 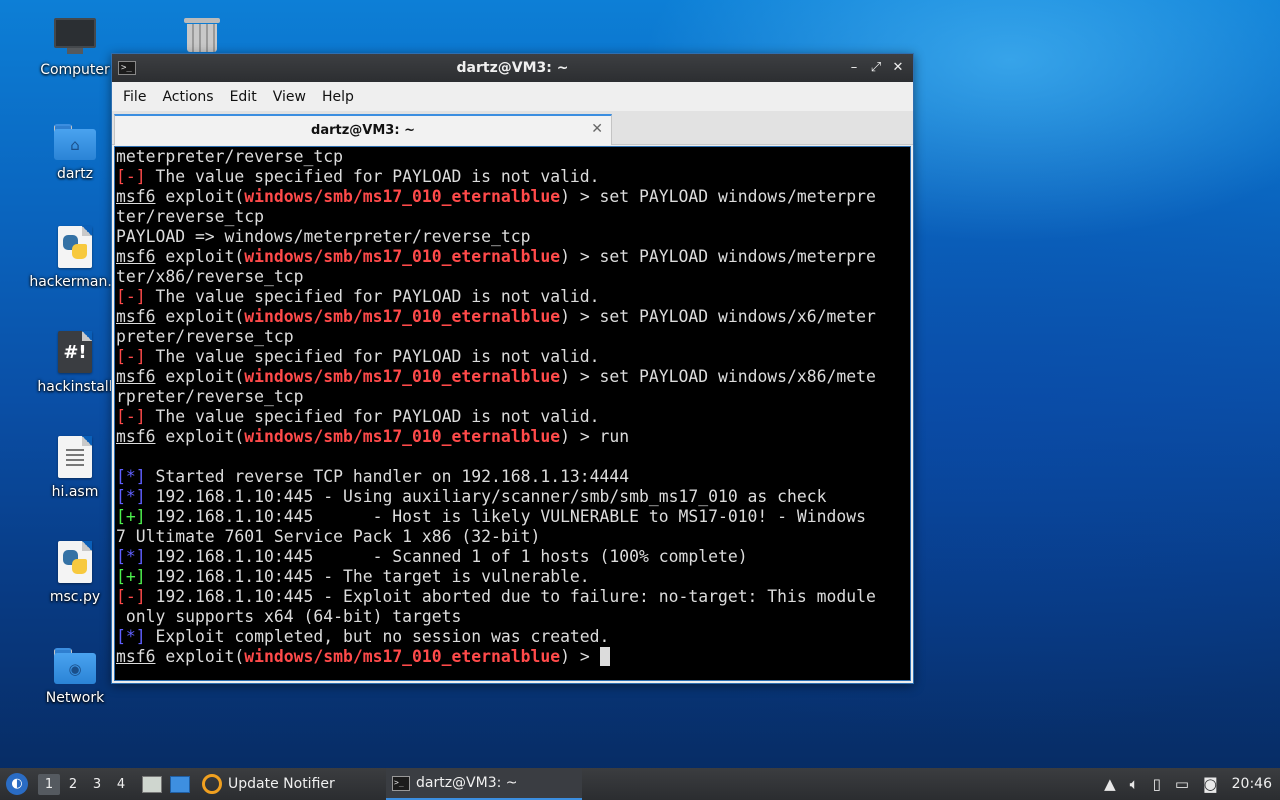 What do you see at coordinates (1210, 784) in the screenshot?
I see `notification-icon: ◙` at bounding box center [1210, 784].